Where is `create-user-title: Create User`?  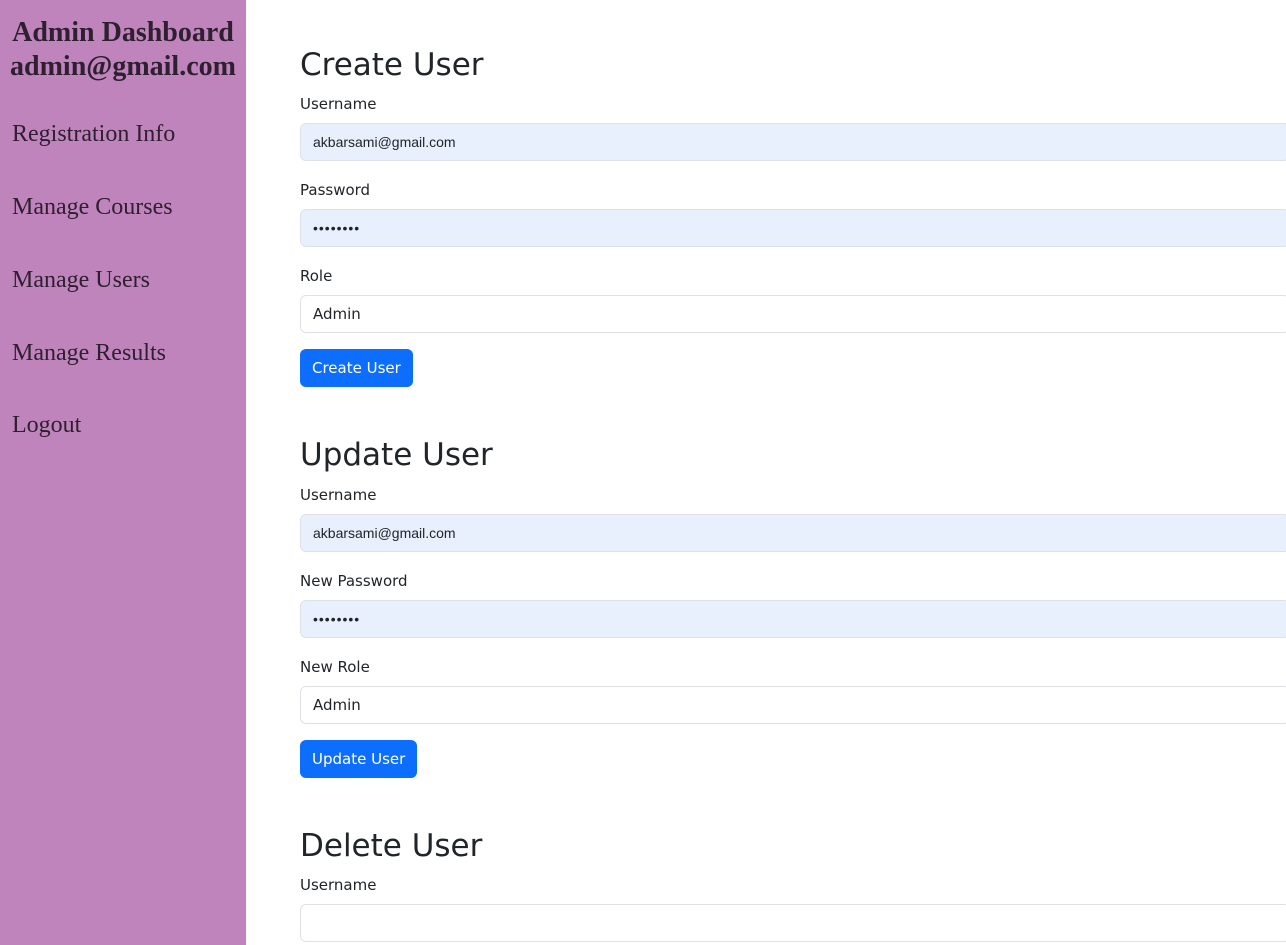
create-user-title: Create User is located at coordinates (392, 65).